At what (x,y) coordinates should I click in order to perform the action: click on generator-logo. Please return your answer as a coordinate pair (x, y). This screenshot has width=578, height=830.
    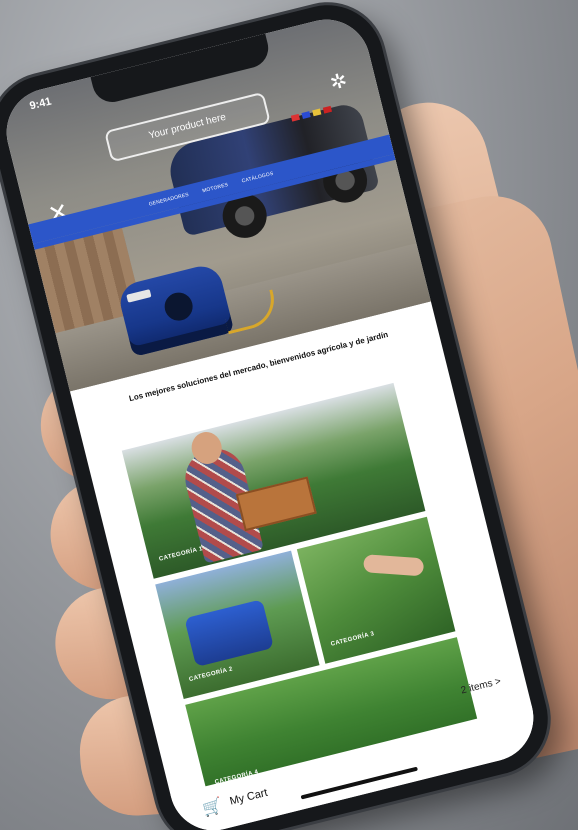
    Looking at the image, I should click on (139, 296).